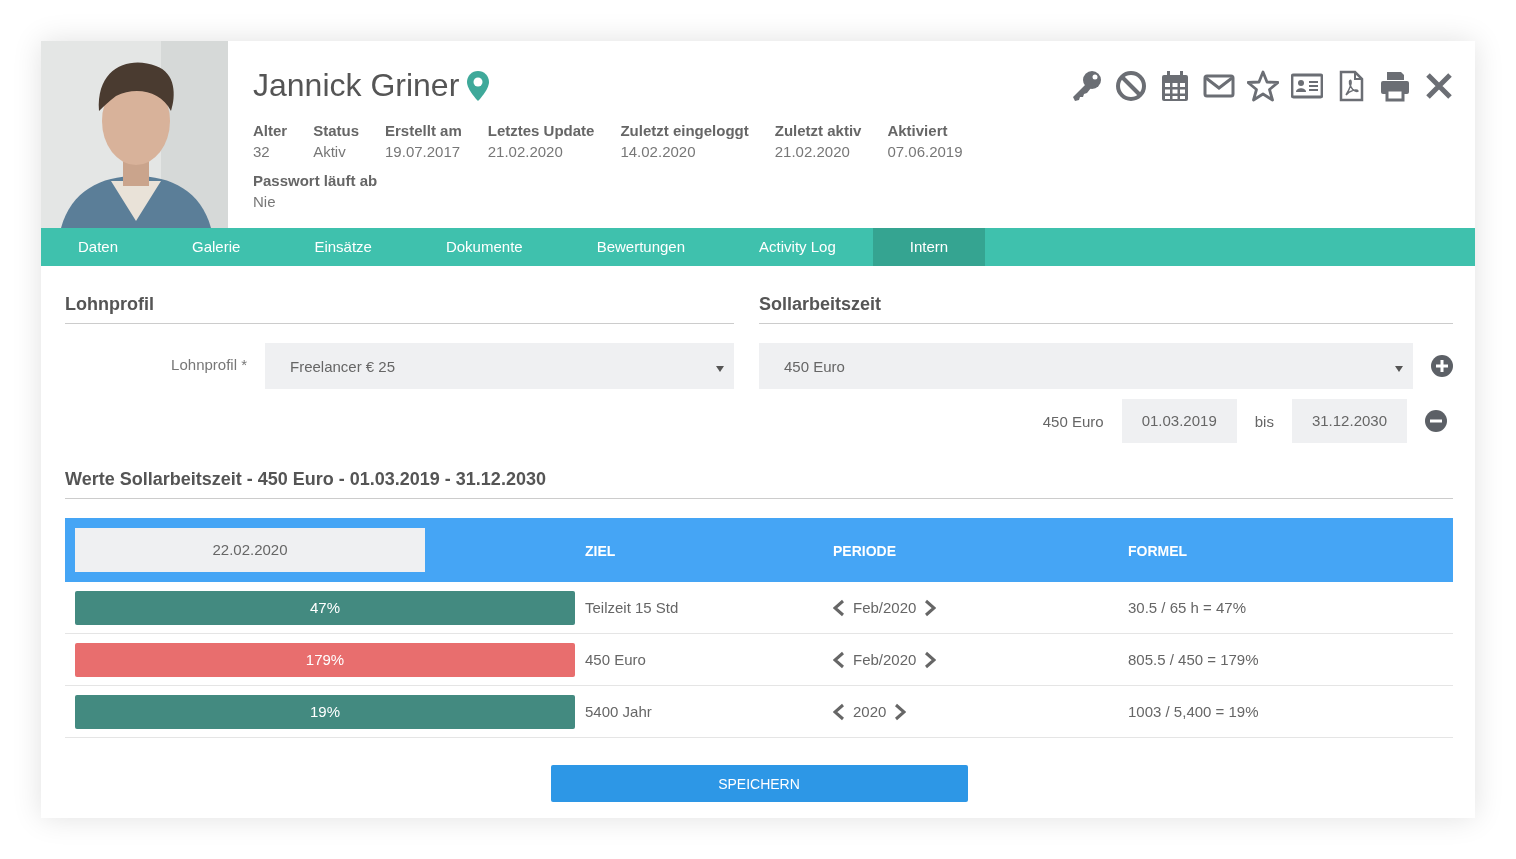  Describe the element at coordinates (1131, 86) in the screenshot. I see `prohibited-icon` at that location.